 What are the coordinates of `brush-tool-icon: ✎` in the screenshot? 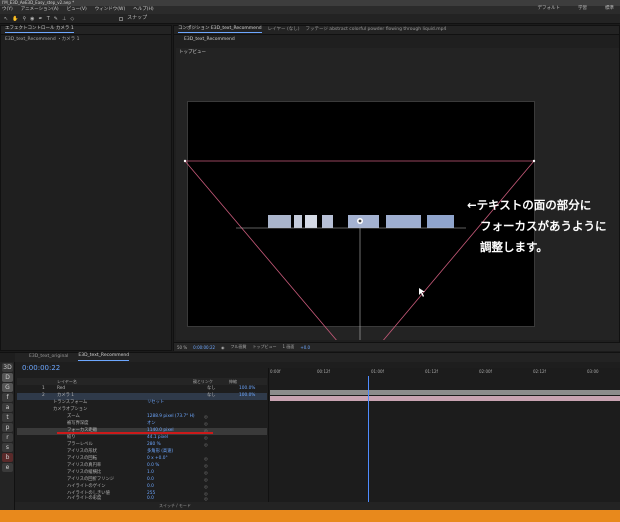 It's located at (56, 19).